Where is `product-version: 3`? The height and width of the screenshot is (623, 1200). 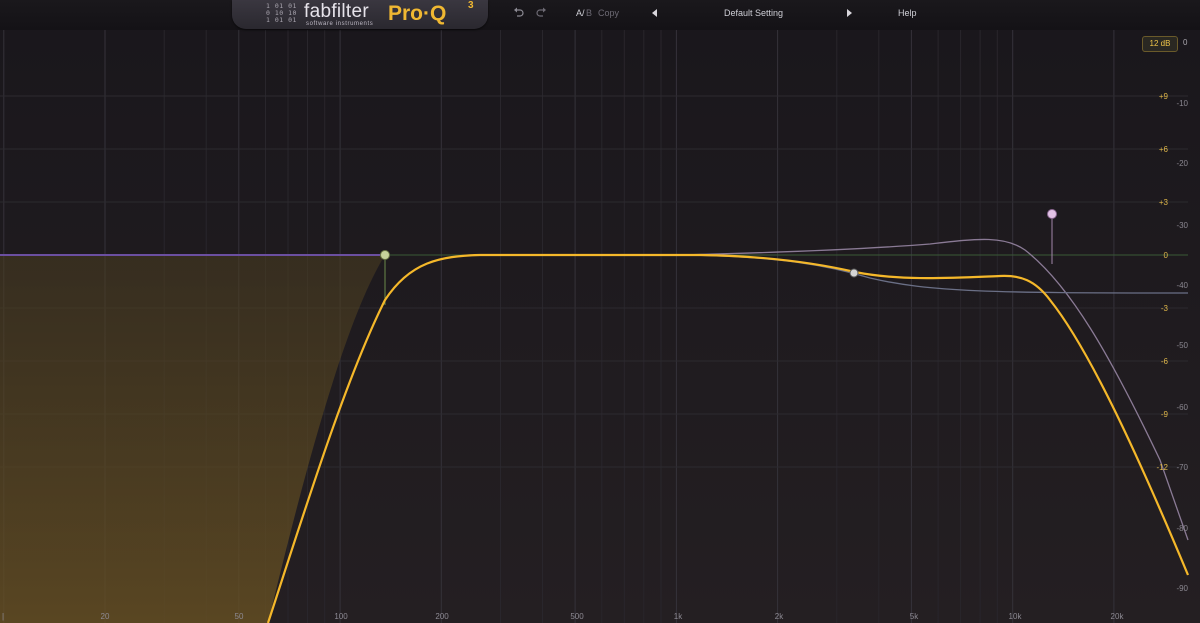 product-version: 3 is located at coordinates (471, 5).